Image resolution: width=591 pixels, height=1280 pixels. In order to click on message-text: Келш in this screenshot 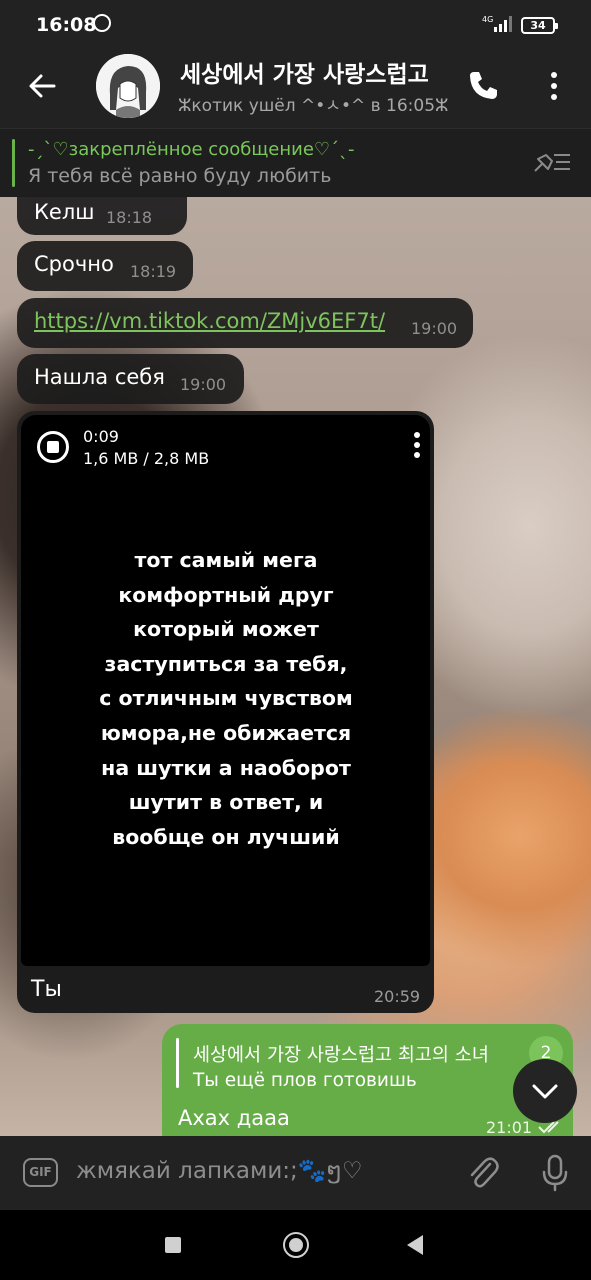, I will do `click(64, 212)`.